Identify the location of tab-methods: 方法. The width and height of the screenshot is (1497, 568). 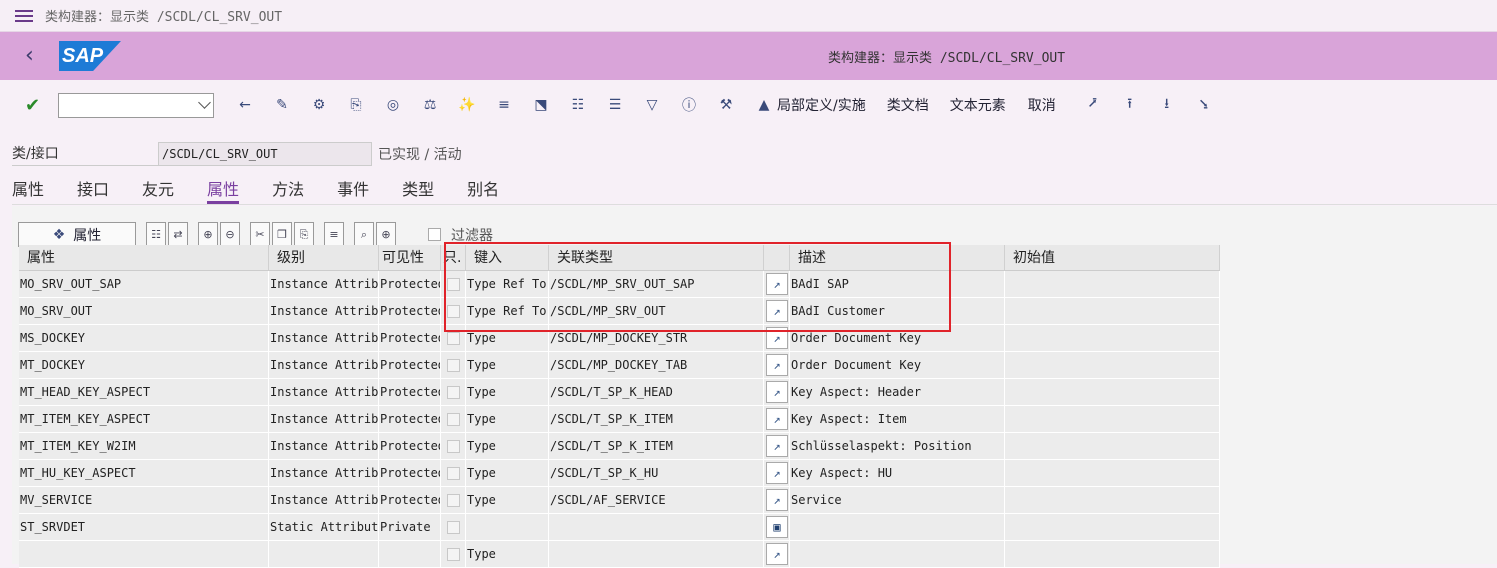
(288, 190).